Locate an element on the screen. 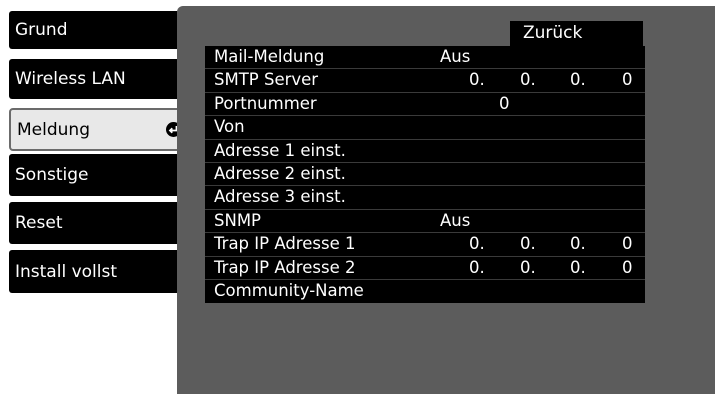 Image resolution: width=715 pixels, height=394 pixels. sidebar-item-grund: Grund is located at coordinates (100, 30).